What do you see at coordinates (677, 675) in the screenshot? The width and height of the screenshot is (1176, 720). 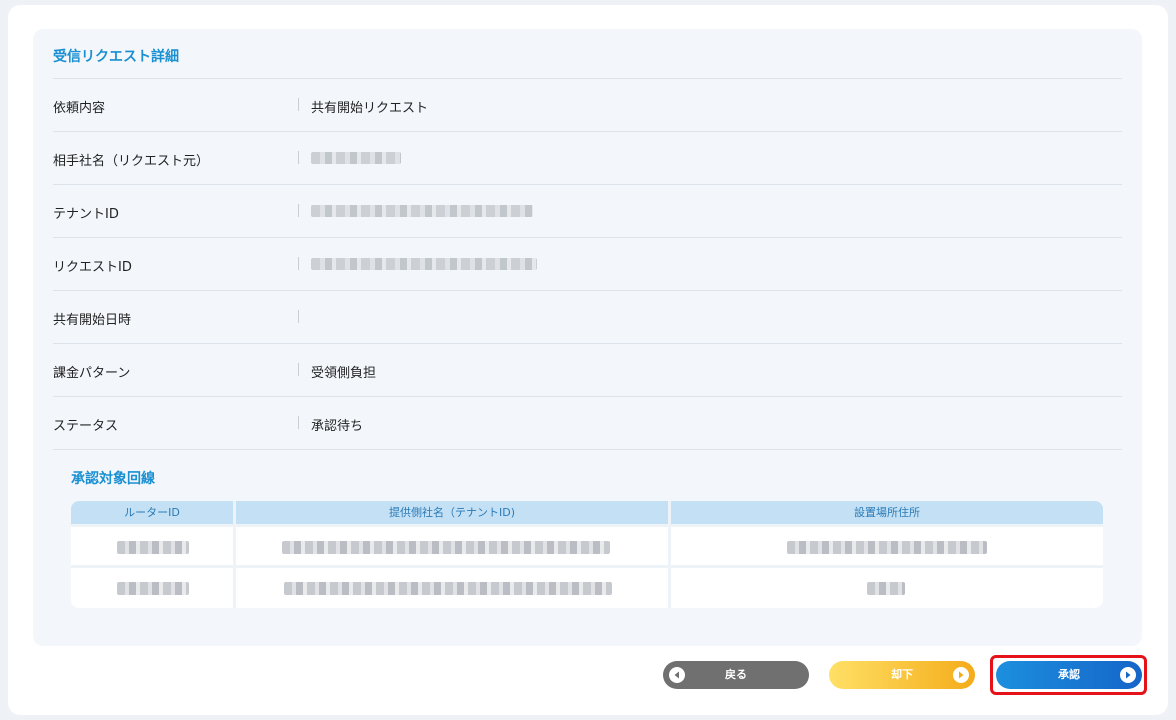 I see `arrow-left-icon` at bounding box center [677, 675].